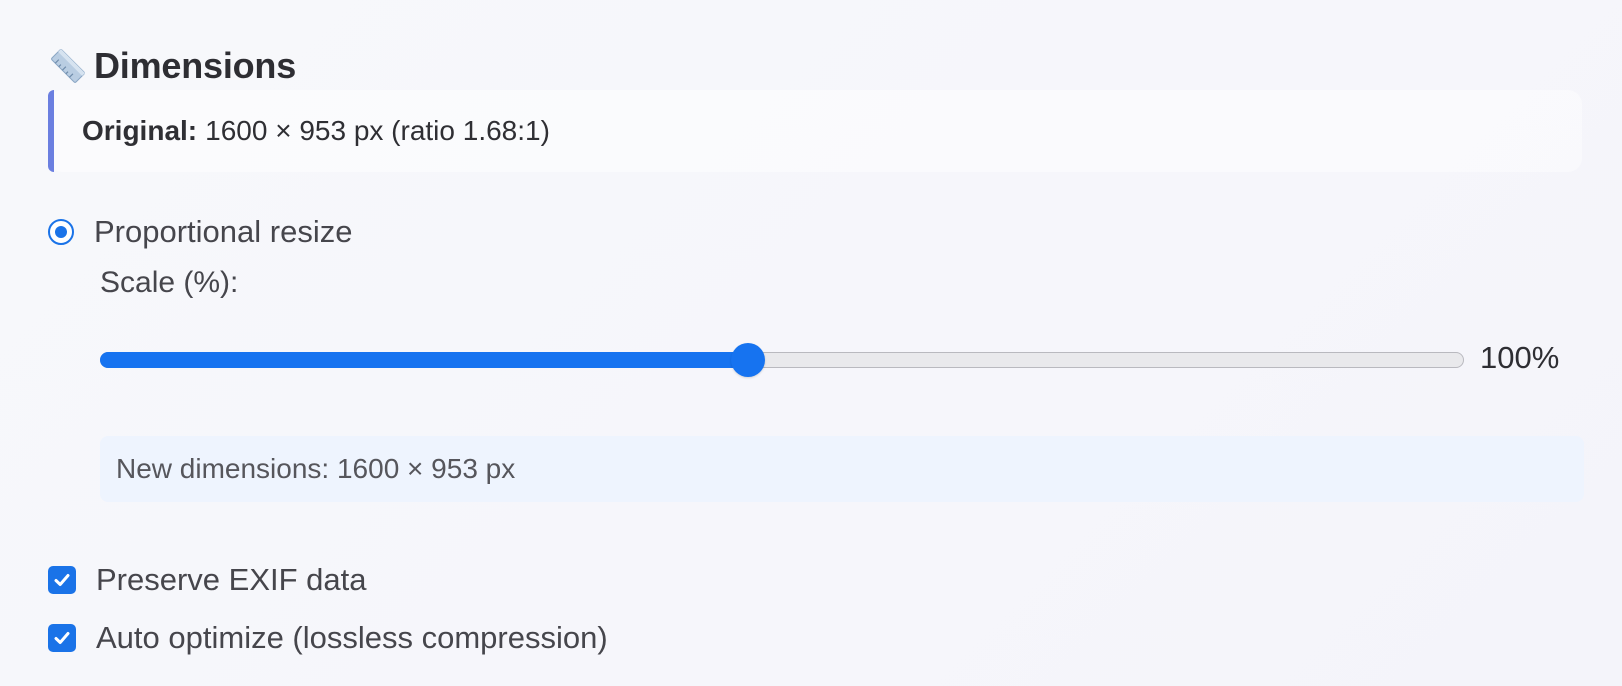 This screenshot has width=1622, height=686. I want to click on scale-label: Scale (%):, so click(169, 282).